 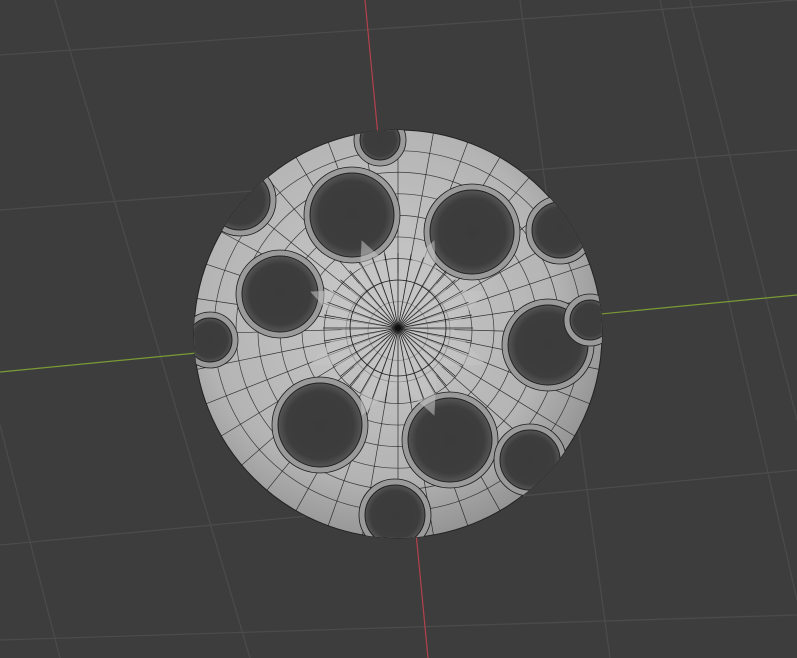 I want to click on center-vertex, so click(x=398, y=328).